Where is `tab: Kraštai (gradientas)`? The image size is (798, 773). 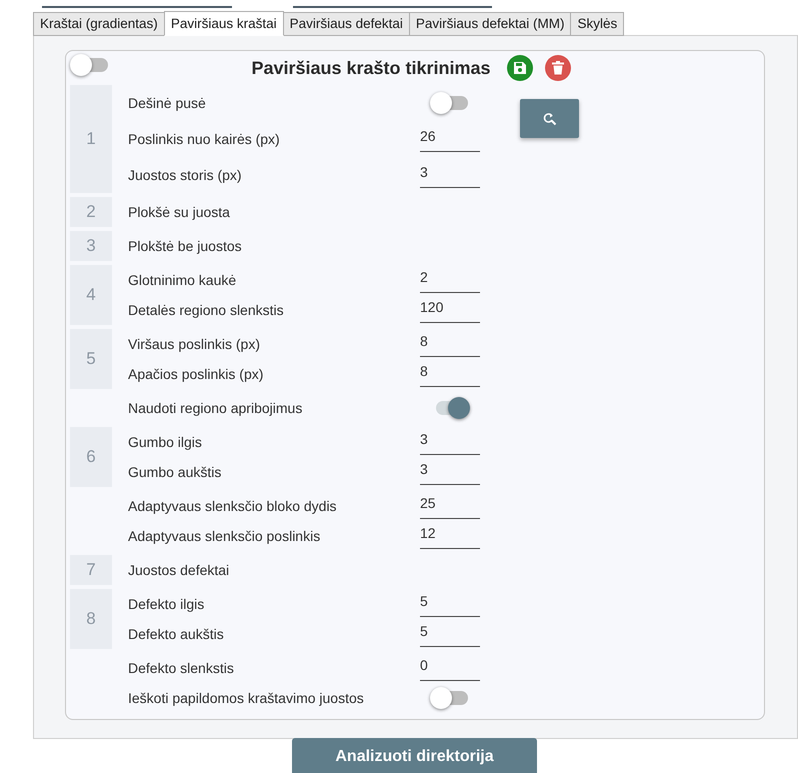 tab: Kraštai (gradientas) is located at coordinates (99, 24).